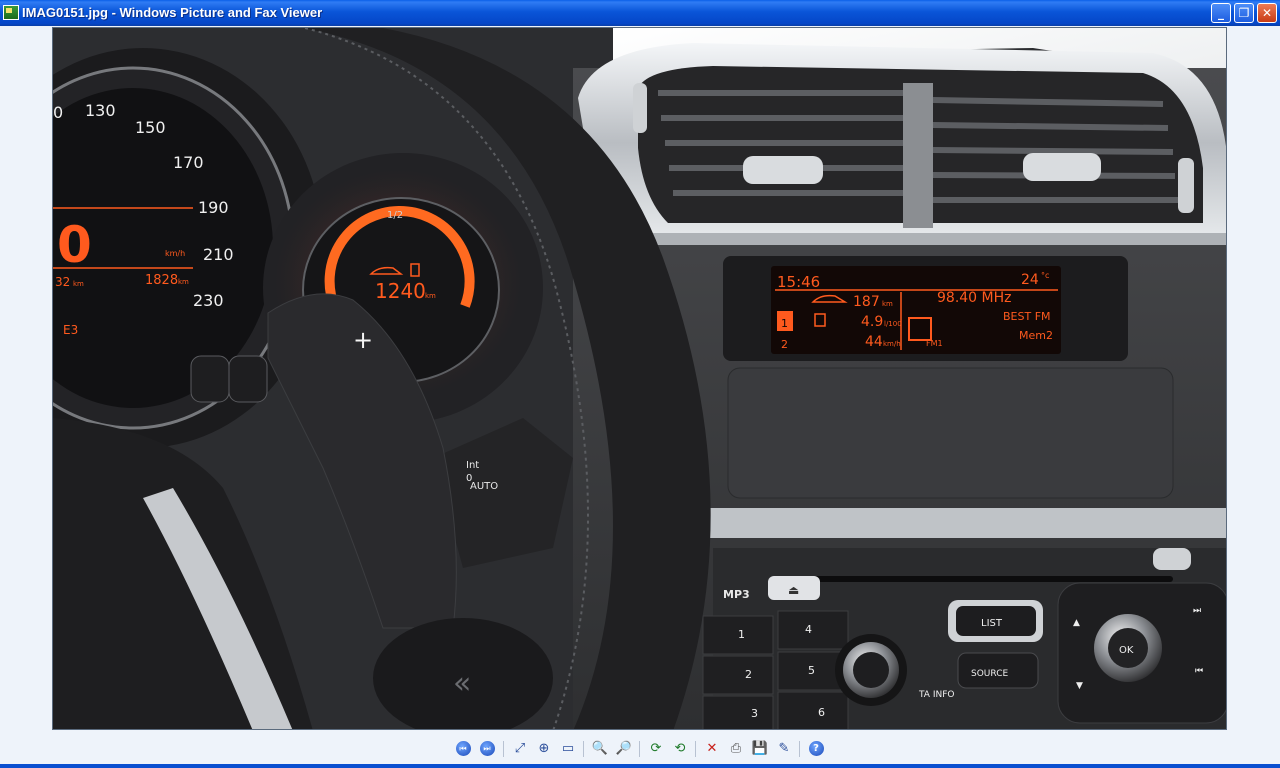 This screenshot has width=1280, height=768. What do you see at coordinates (58, 112) in the screenshot?
I see `speedo-tick-0: 0` at bounding box center [58, 112].